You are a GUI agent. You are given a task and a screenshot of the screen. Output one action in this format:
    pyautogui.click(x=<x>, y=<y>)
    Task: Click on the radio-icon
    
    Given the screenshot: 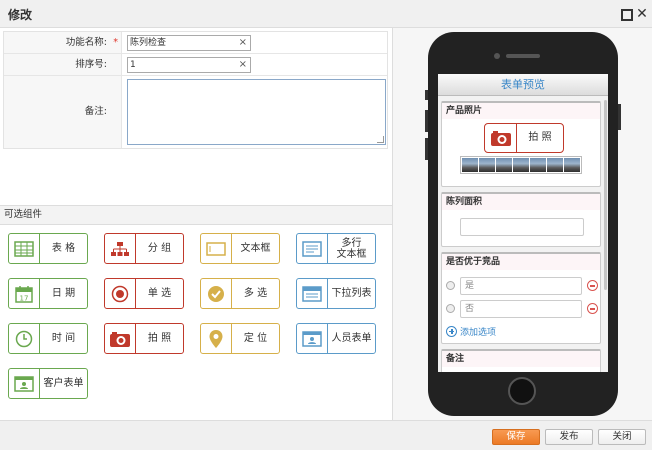 What is the action you would take?
    pyautogui.click(x=120, y=293)
    